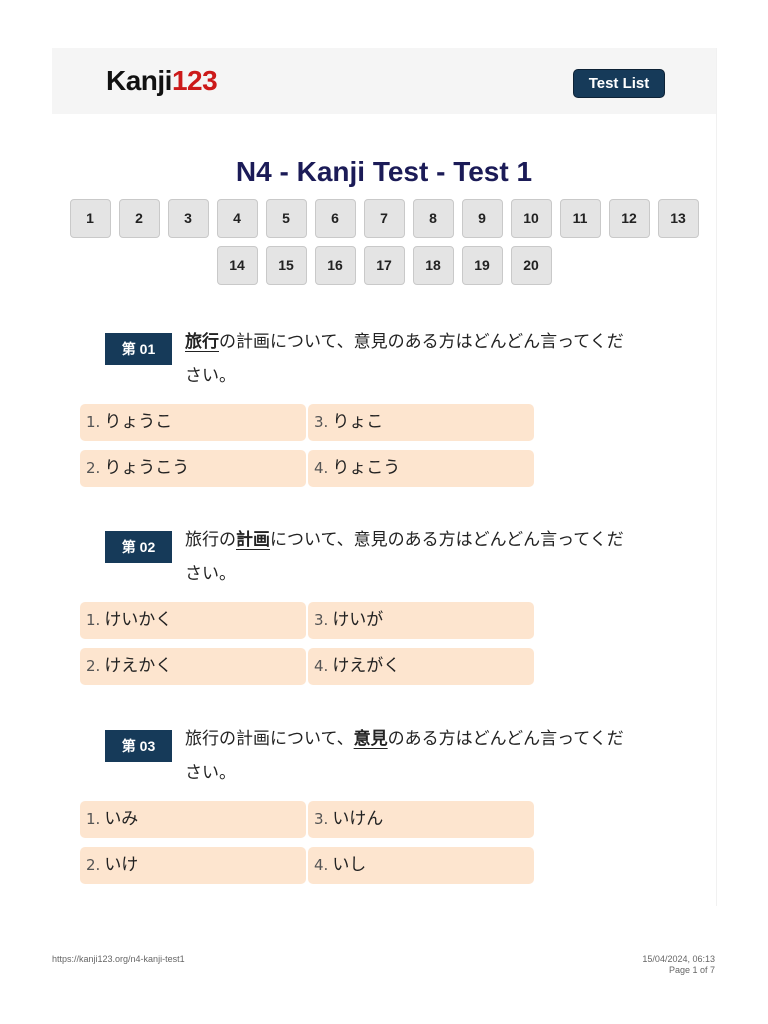  I want to click on page-button-19: 19, so click(482, 265).